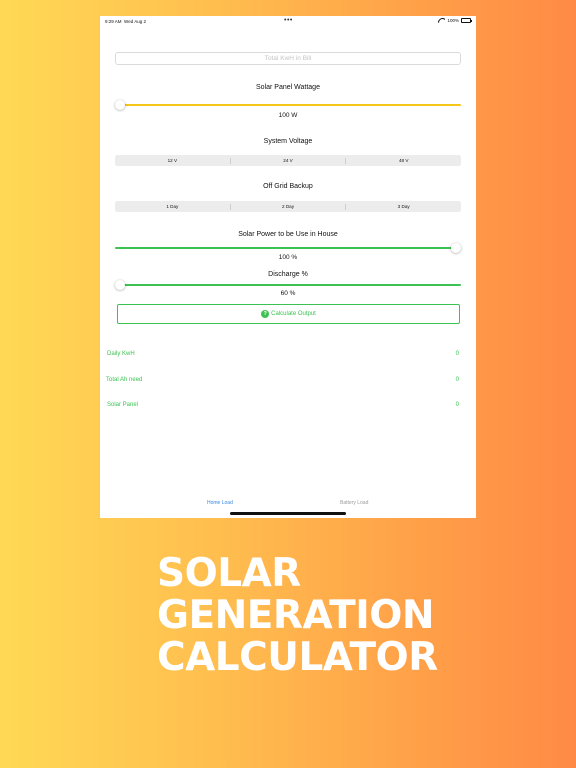  What do you see at coordinates (229, 573) in the screenshot?
I see `promo-line: SOLAR` at bounding box center [229, 573].